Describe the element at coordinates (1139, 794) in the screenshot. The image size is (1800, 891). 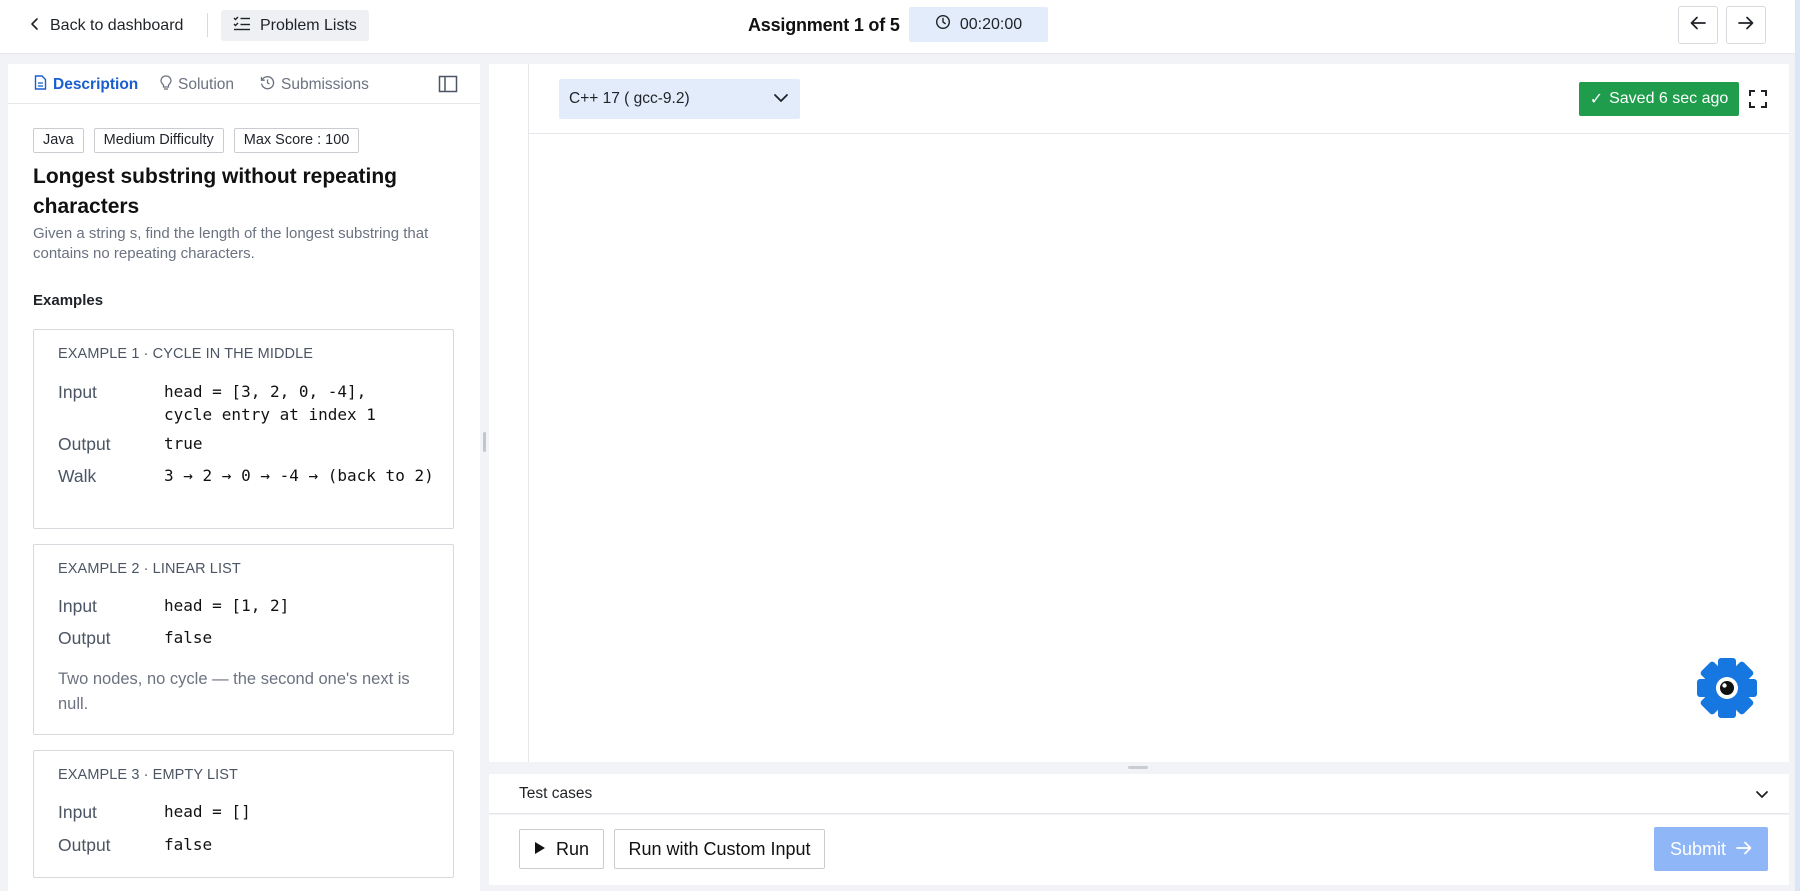
I see `test-cases-header: Test cases` at that location.